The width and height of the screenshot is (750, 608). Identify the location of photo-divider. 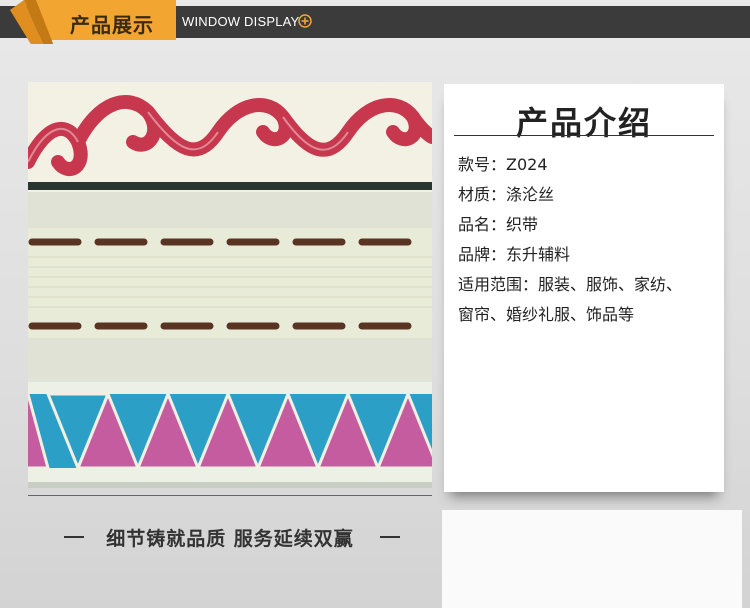
(230, 495).